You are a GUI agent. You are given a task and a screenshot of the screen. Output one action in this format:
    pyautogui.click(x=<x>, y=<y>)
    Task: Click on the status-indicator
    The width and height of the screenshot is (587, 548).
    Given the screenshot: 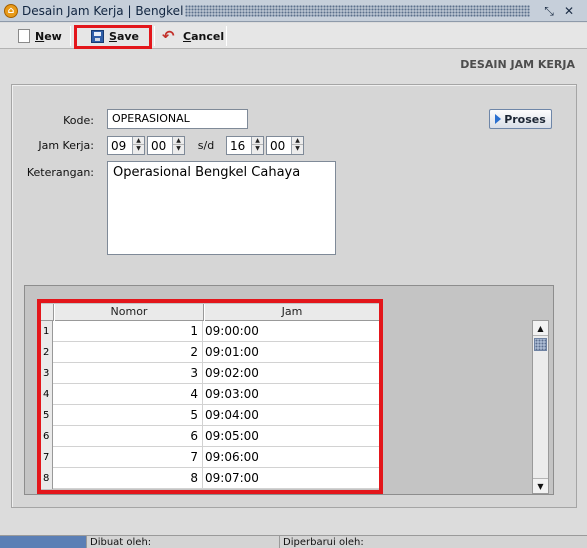 What is the action you would take?
    pyautogui.click(x=43, y=542)
    